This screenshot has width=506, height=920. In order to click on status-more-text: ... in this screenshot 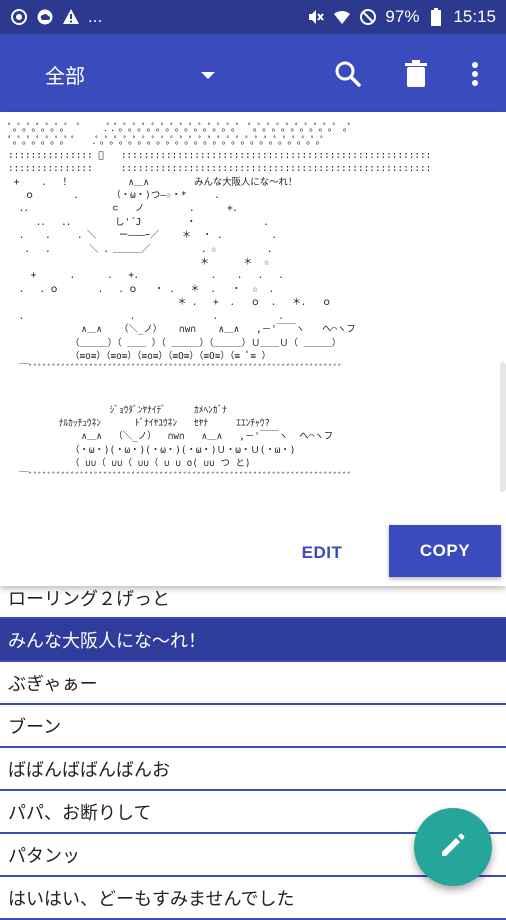, I will do `click(95, 16)`.